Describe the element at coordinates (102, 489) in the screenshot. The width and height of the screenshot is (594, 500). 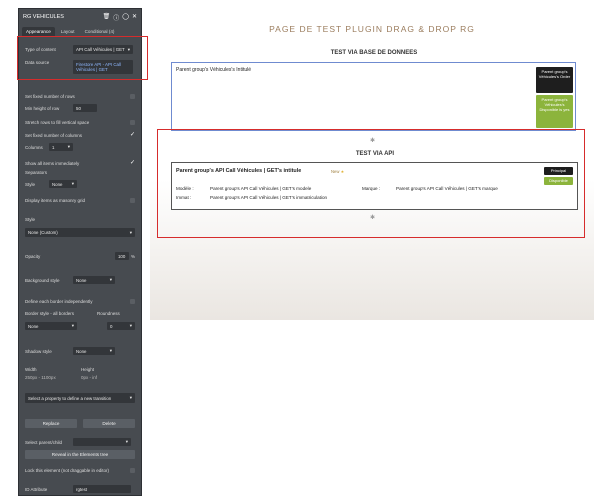
I see `id-attribute-input: rgtest` at that location.